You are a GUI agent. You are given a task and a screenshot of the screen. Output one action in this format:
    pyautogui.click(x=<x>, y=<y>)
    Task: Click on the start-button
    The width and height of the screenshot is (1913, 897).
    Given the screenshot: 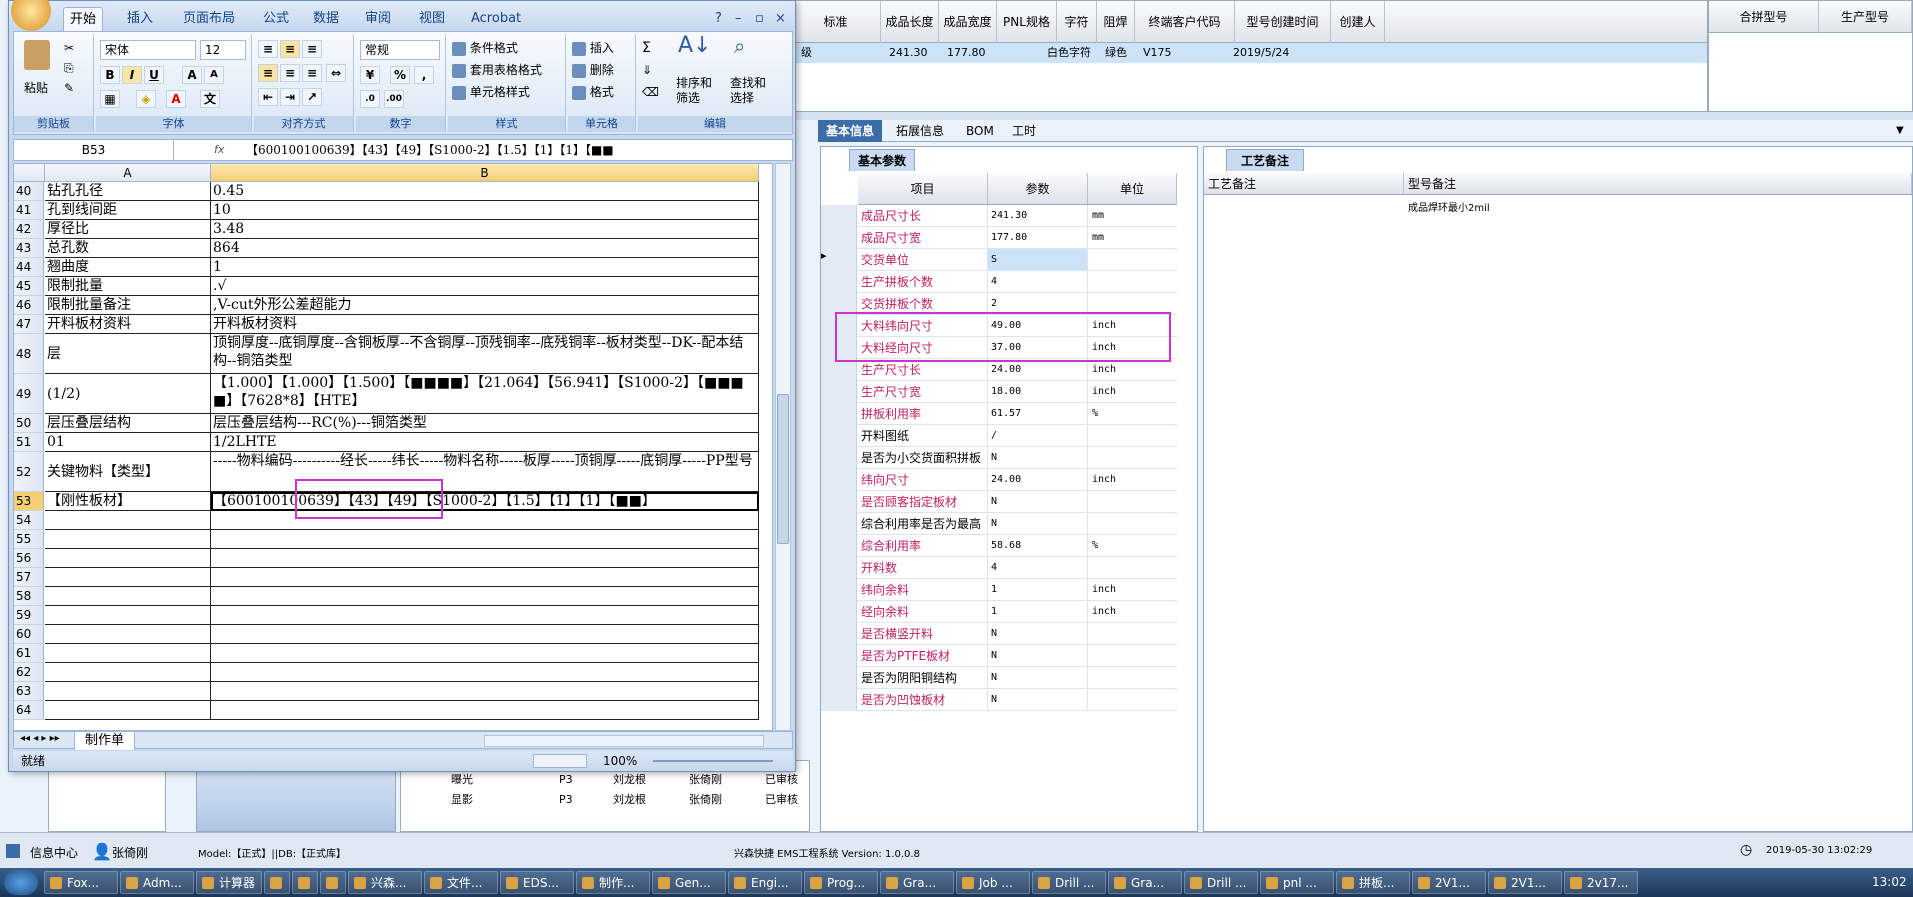 What is the action you would take?
    pyautogui.click(x=21, y=882)
    